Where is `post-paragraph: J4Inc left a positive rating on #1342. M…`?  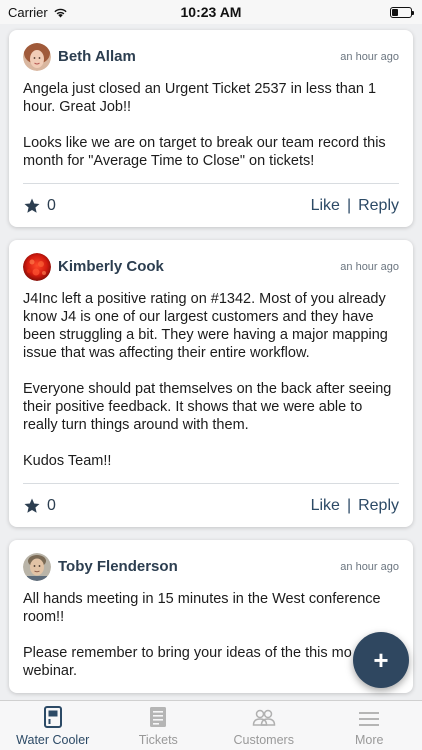
post-paragraph: J4Inc left a positive rating on #1342. M… is located at coordinates (205, 326).